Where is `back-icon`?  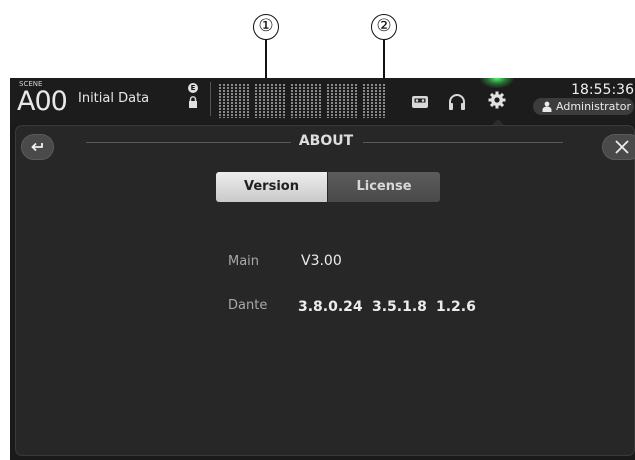 back-icon is located at coordinates (37, 147).